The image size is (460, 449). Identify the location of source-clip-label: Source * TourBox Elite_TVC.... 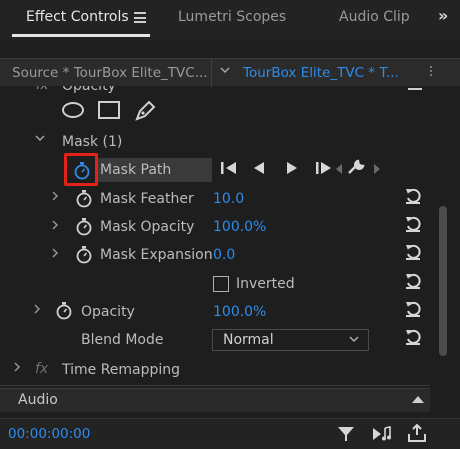
(110, 73).